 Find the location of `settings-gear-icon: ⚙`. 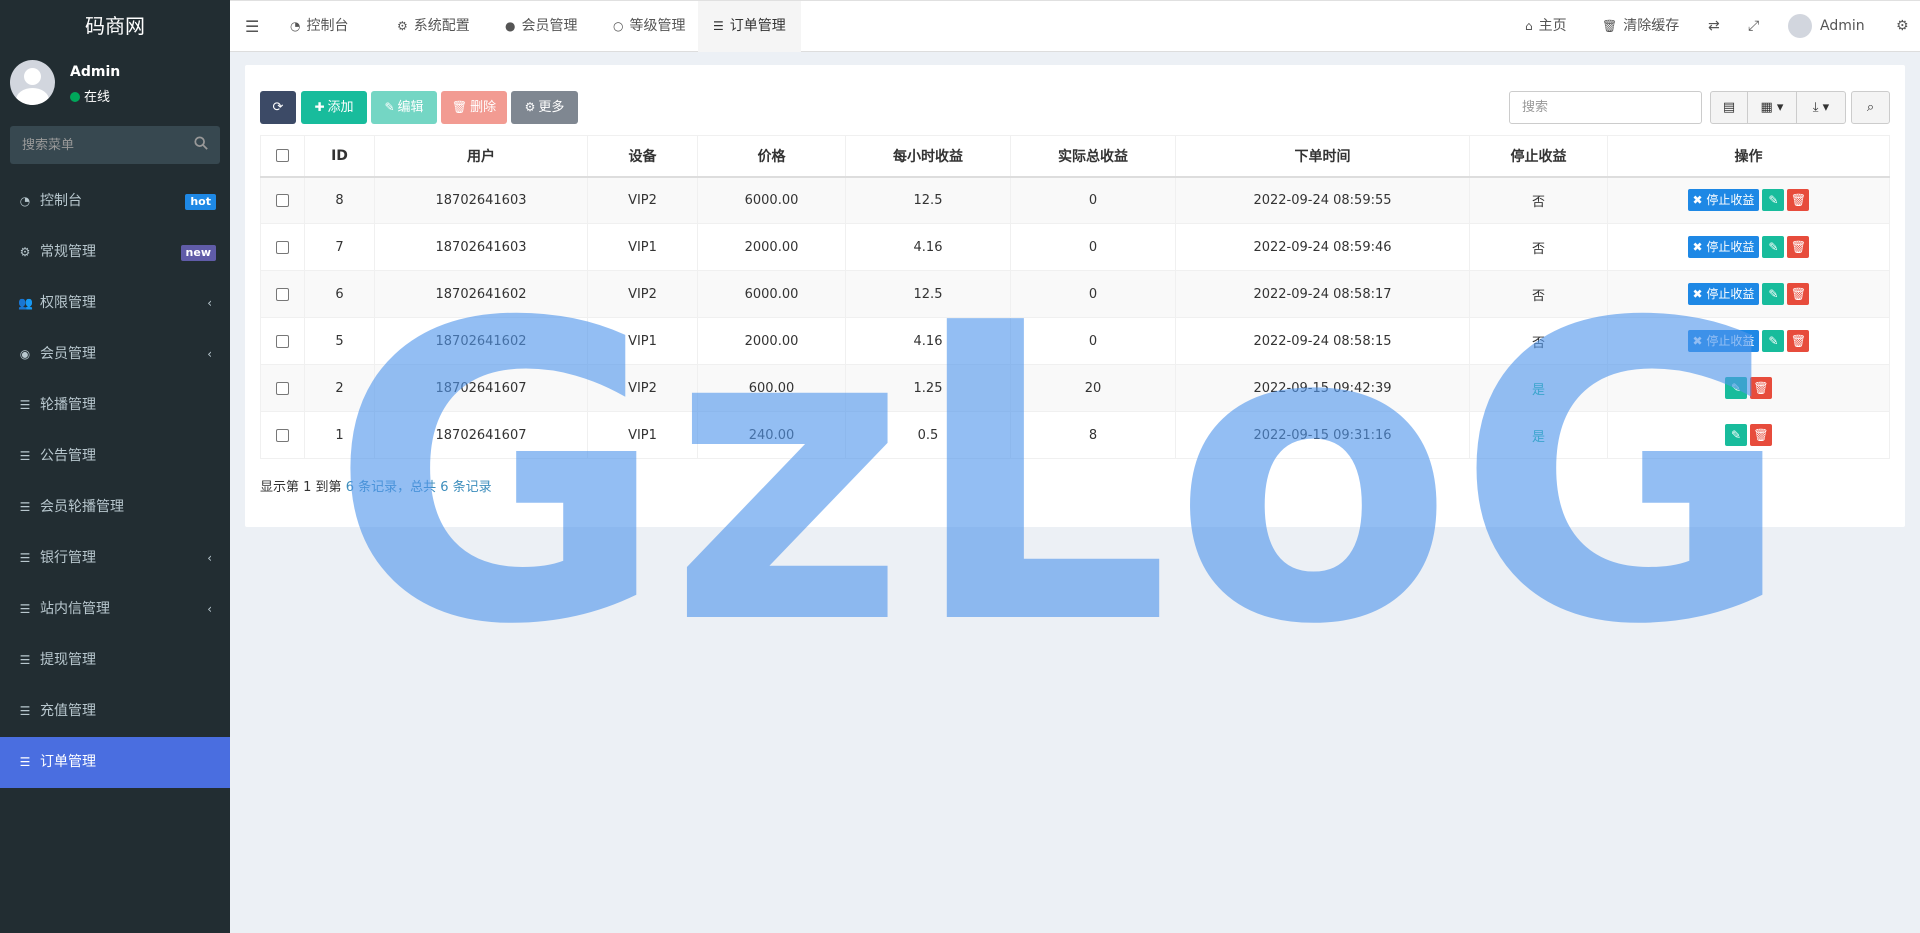

settings-gear-icon: ⚙ is located at coordinates (1902, 26).